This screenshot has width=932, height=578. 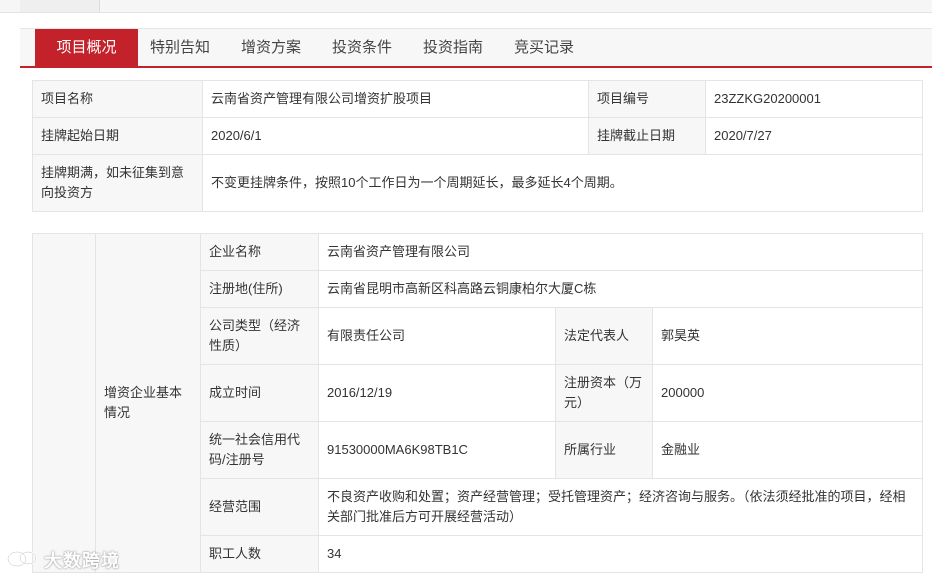 What do you see at coordinates (23, 560) in the screenshot?
I see `chat-bubble-logo-icon` at bounding box center [23, 560].